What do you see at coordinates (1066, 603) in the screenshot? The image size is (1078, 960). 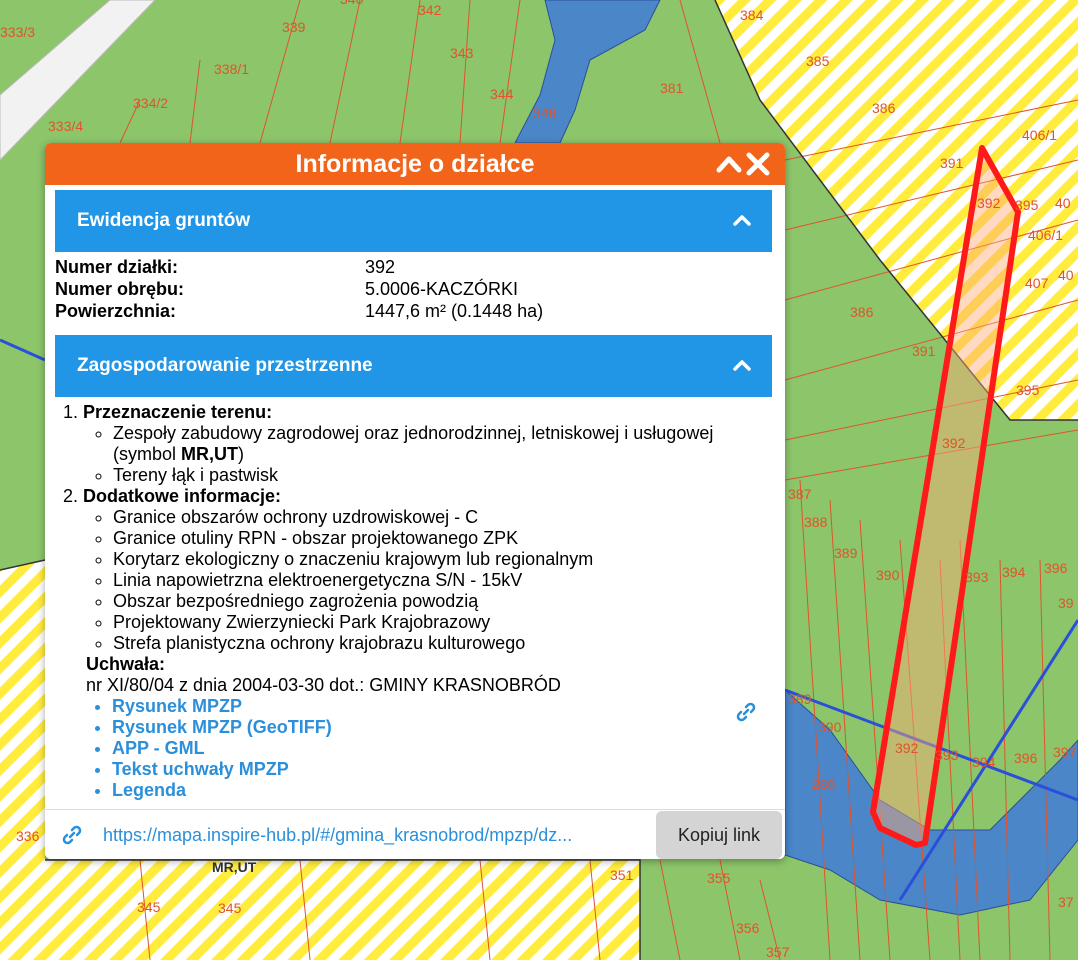 I see `map-label: 39` at bounding box center [1066, 603].